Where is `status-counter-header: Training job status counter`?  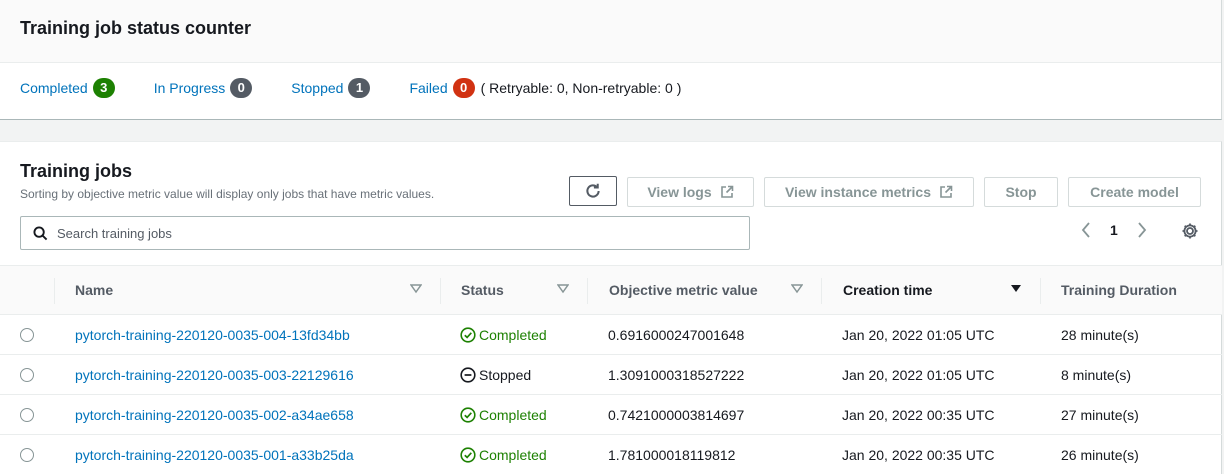 status-counter-header: Training job status counter is located at coordinates (610, 31).